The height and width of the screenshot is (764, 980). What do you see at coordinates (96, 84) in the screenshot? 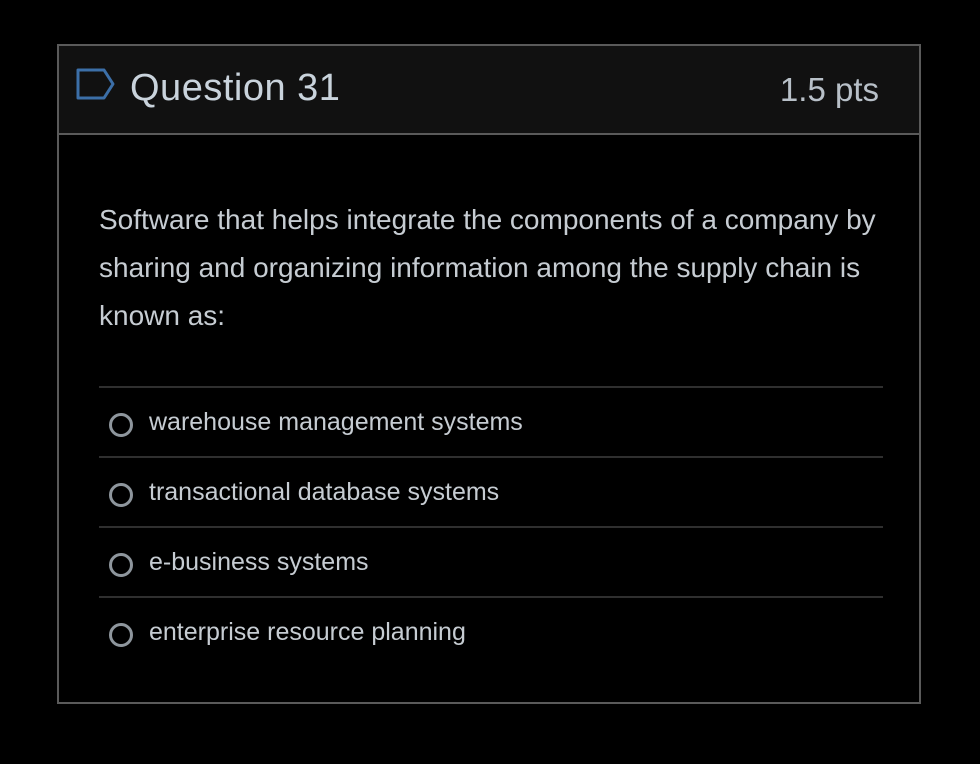
I see `flag-outline-icon` at bounding box center [96, 84].